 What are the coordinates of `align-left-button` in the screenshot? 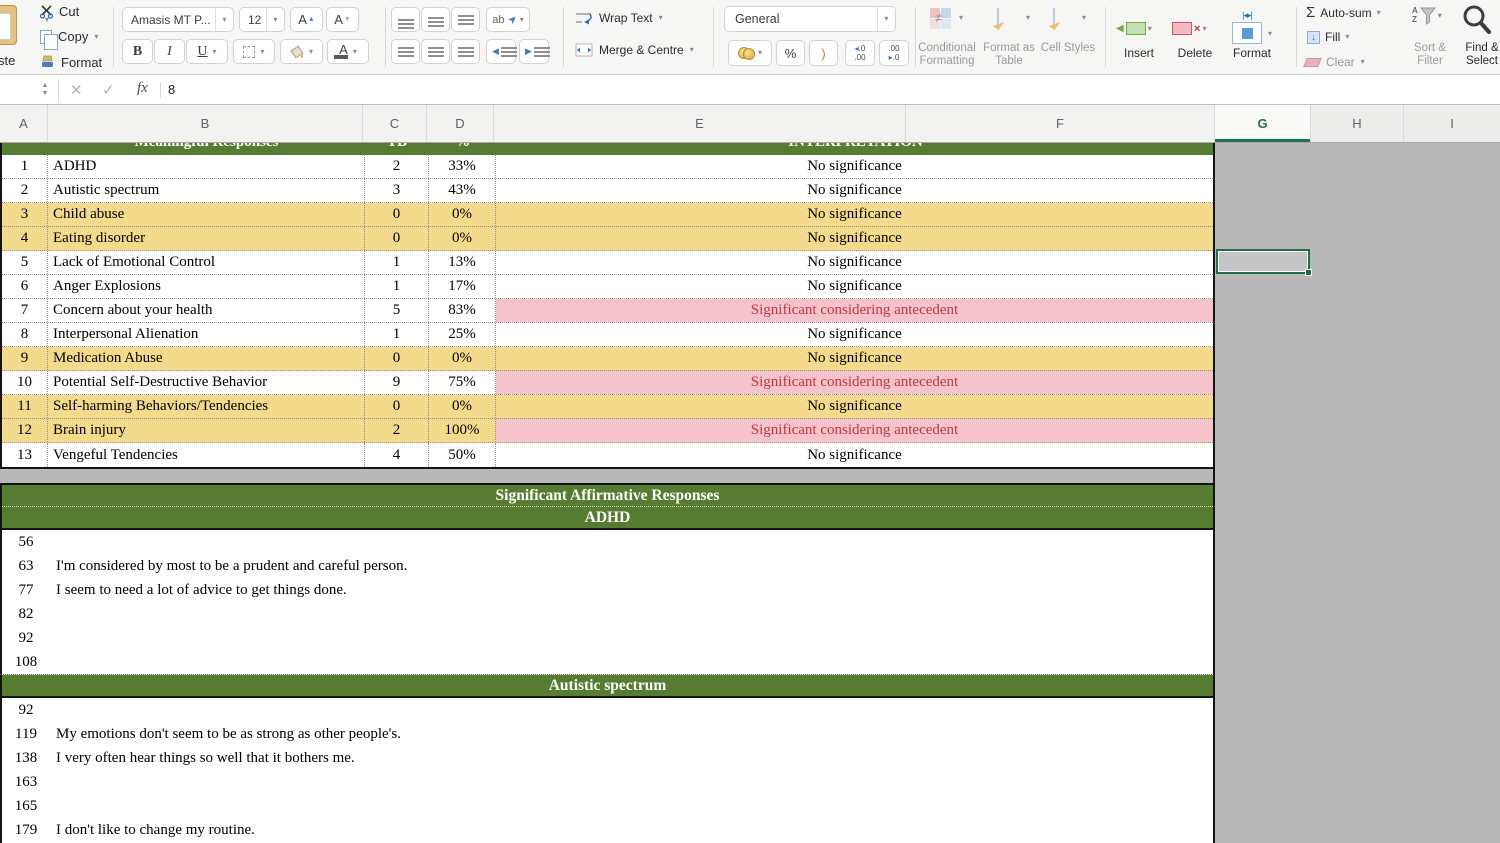 It's located at (405, 51).